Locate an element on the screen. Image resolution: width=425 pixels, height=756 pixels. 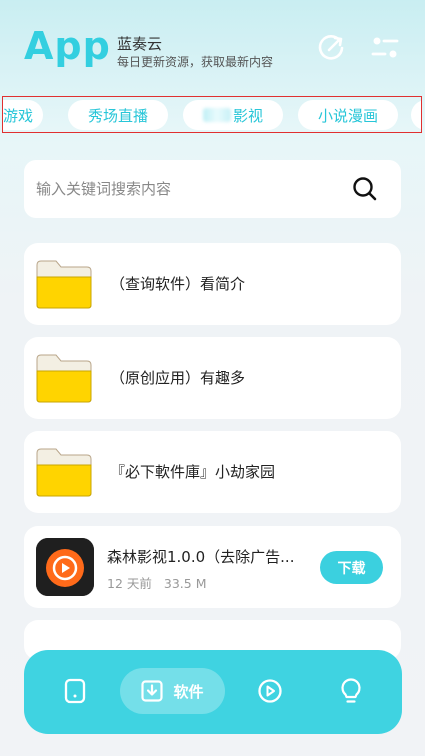
nav-label: 软件 is located at coordinates (188, 691).